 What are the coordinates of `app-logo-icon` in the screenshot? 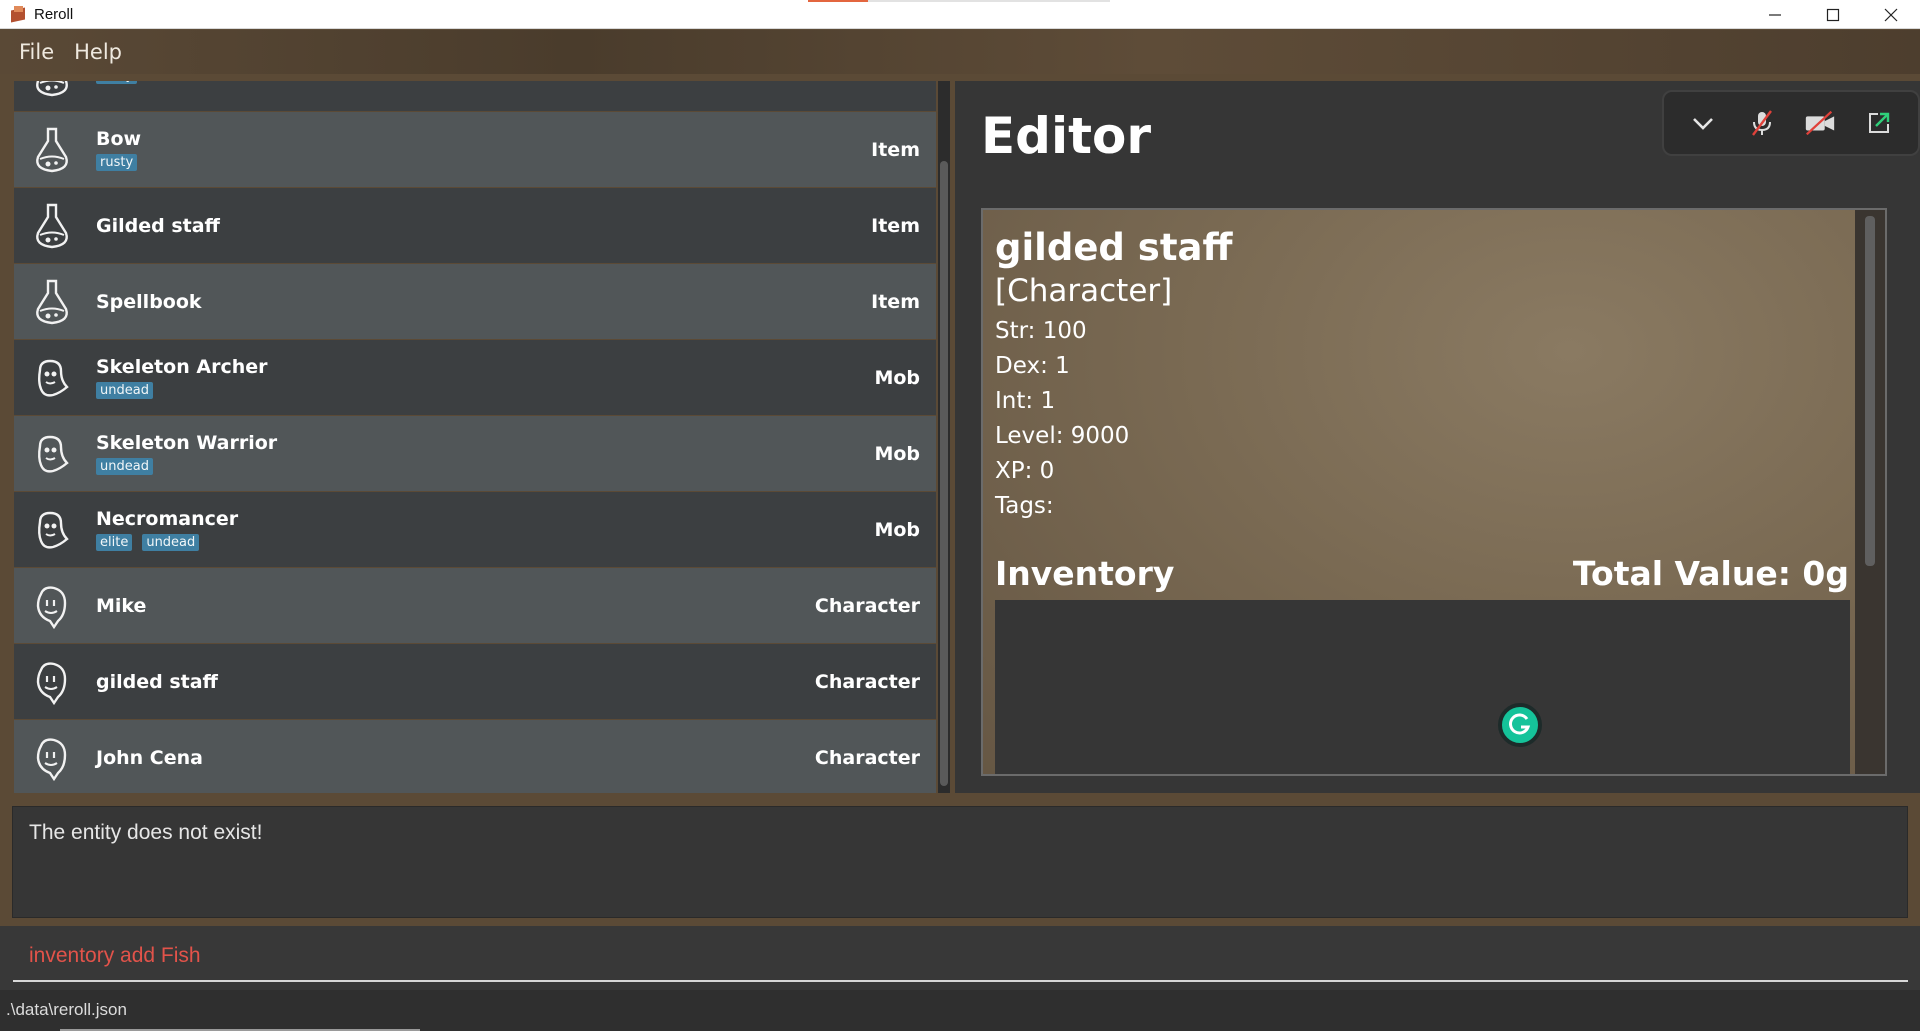 It's located at (18, 14).